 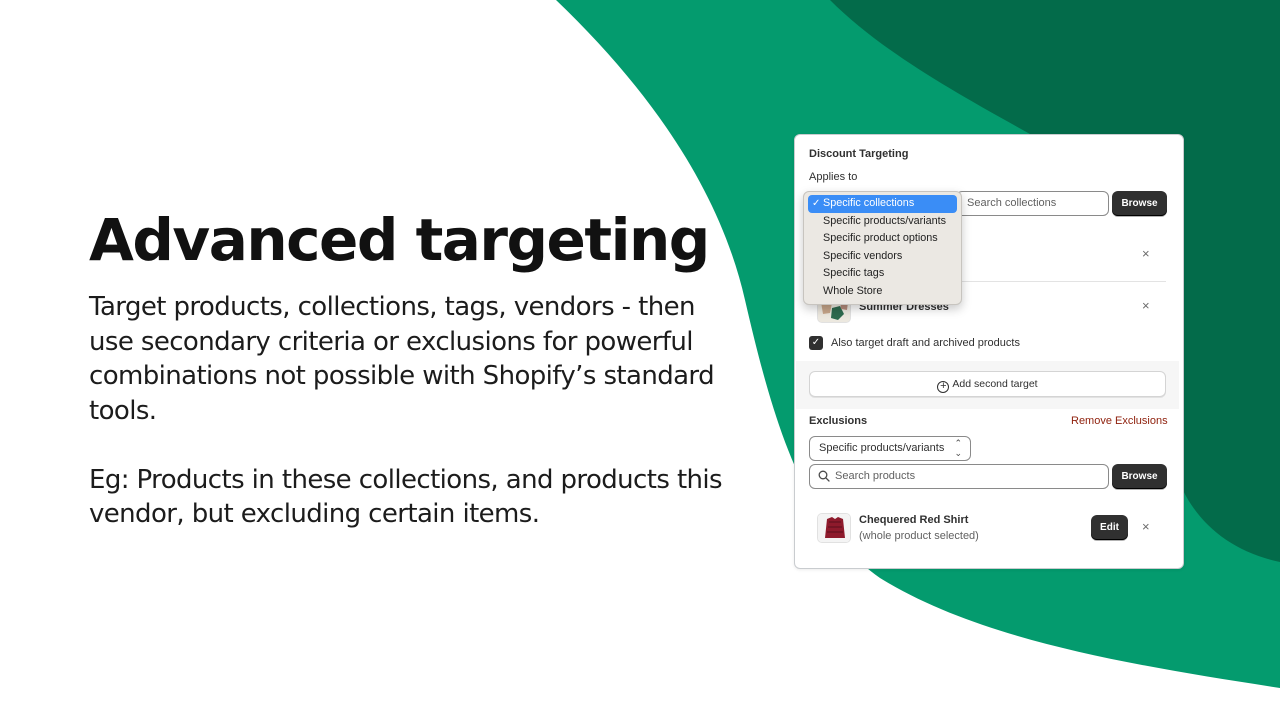 I want to click on shirt-photo-icon, so click(x=834, y=528).